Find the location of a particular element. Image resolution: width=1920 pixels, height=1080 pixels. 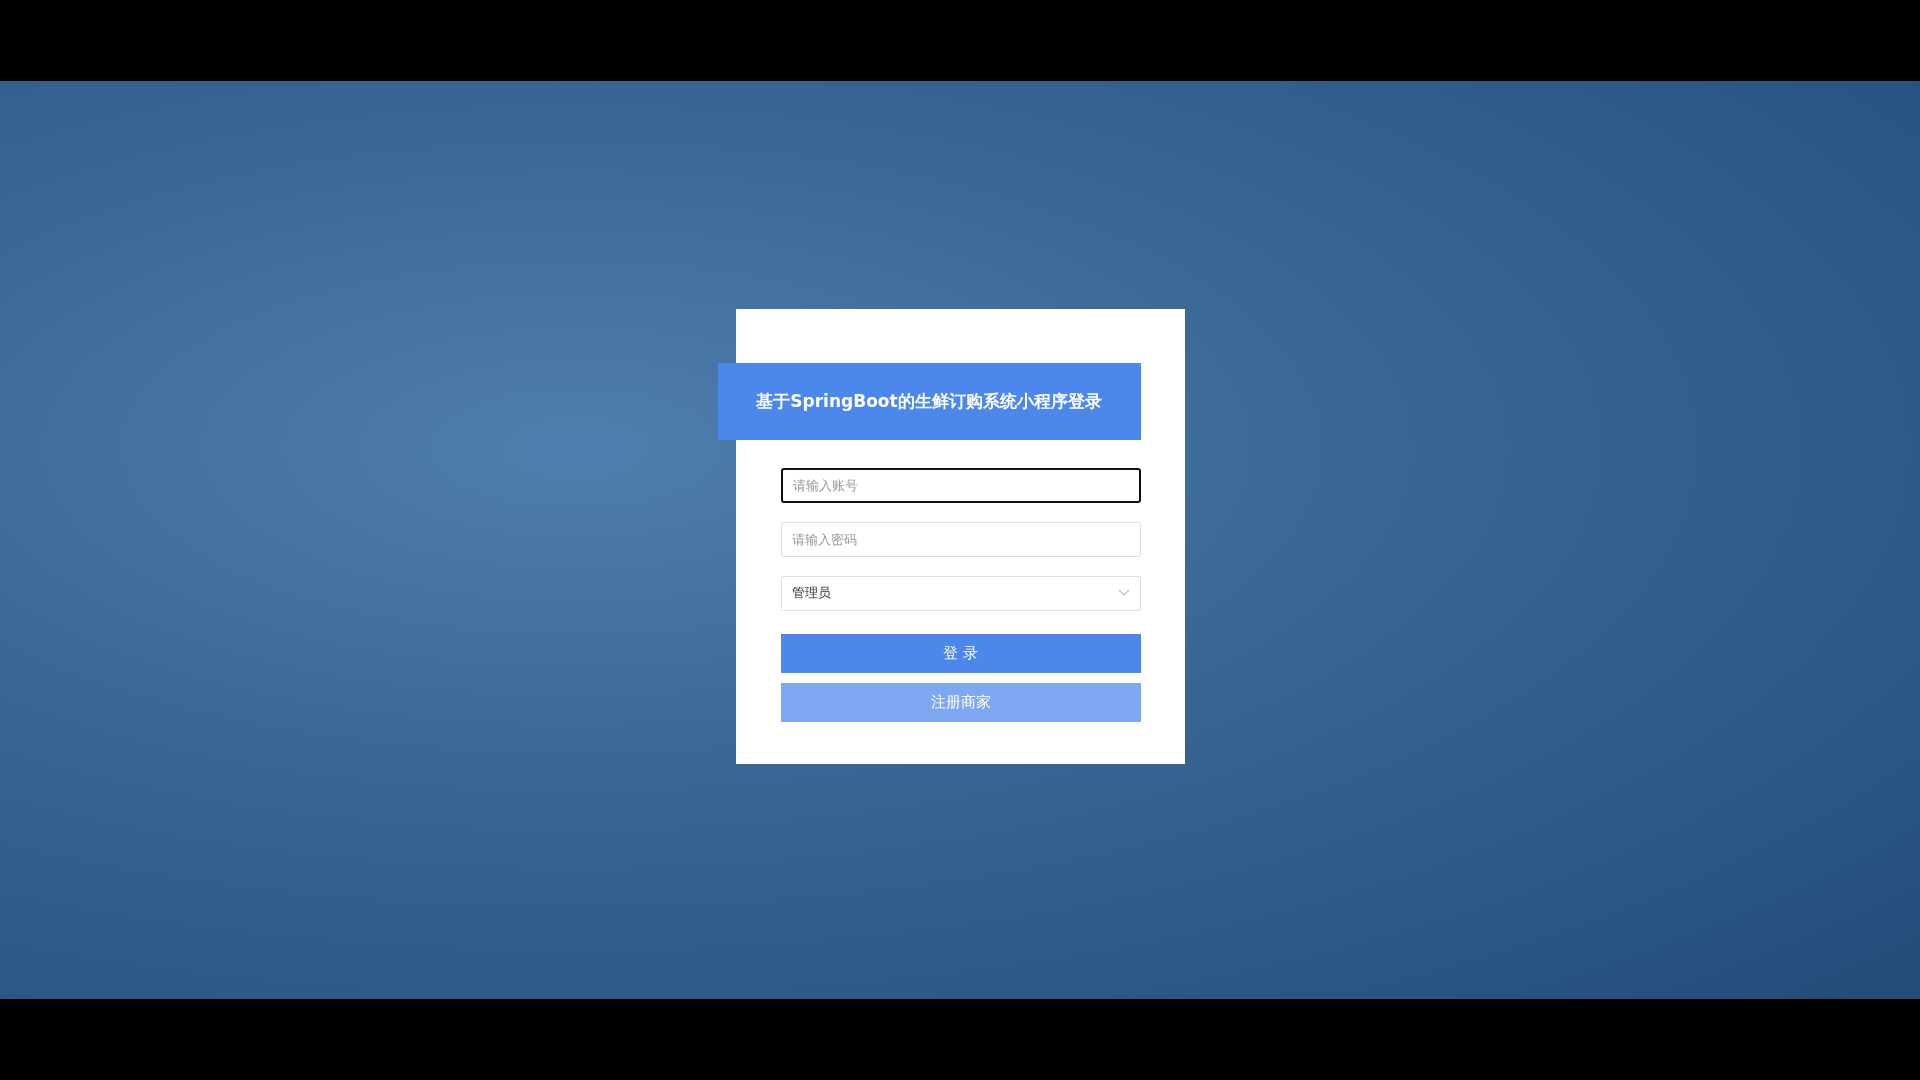

login-button: 登 录 is located at coordinates (960, 653).